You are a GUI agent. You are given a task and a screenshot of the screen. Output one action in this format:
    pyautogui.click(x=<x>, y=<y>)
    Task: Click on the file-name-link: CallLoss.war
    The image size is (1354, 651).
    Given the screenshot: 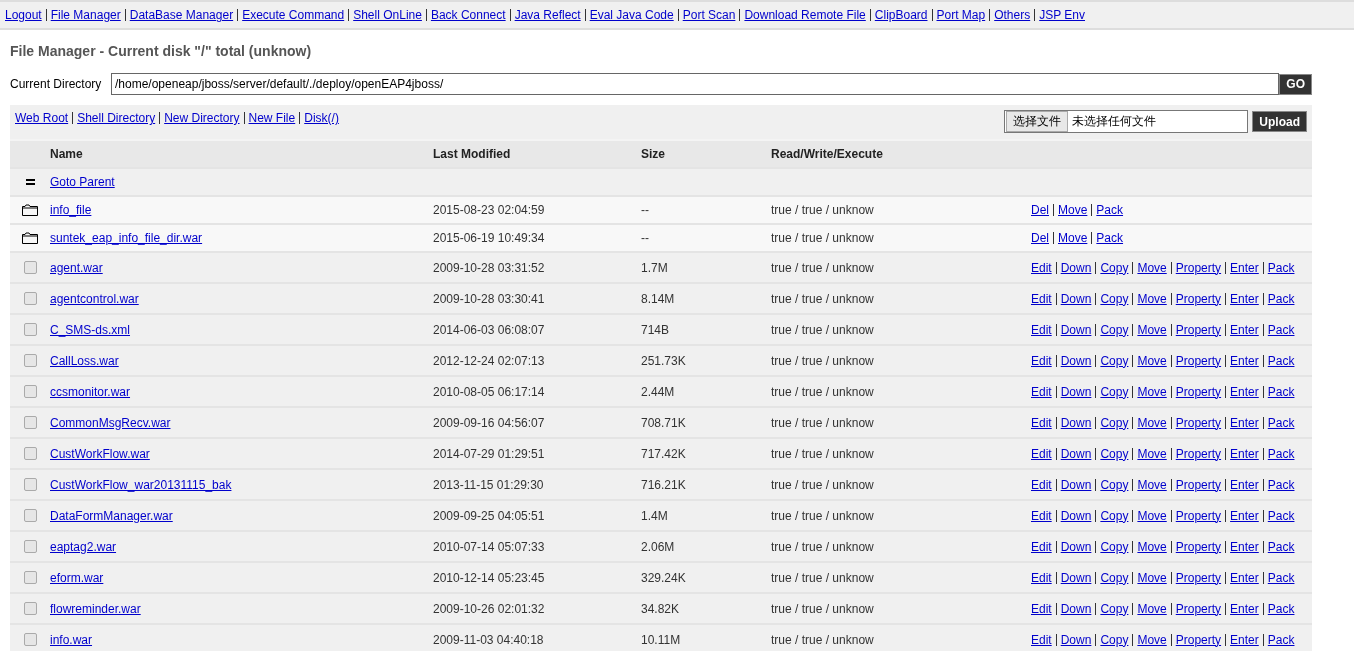 What is the action you would take?
    pyautogui.click(x=84, y=360)
    